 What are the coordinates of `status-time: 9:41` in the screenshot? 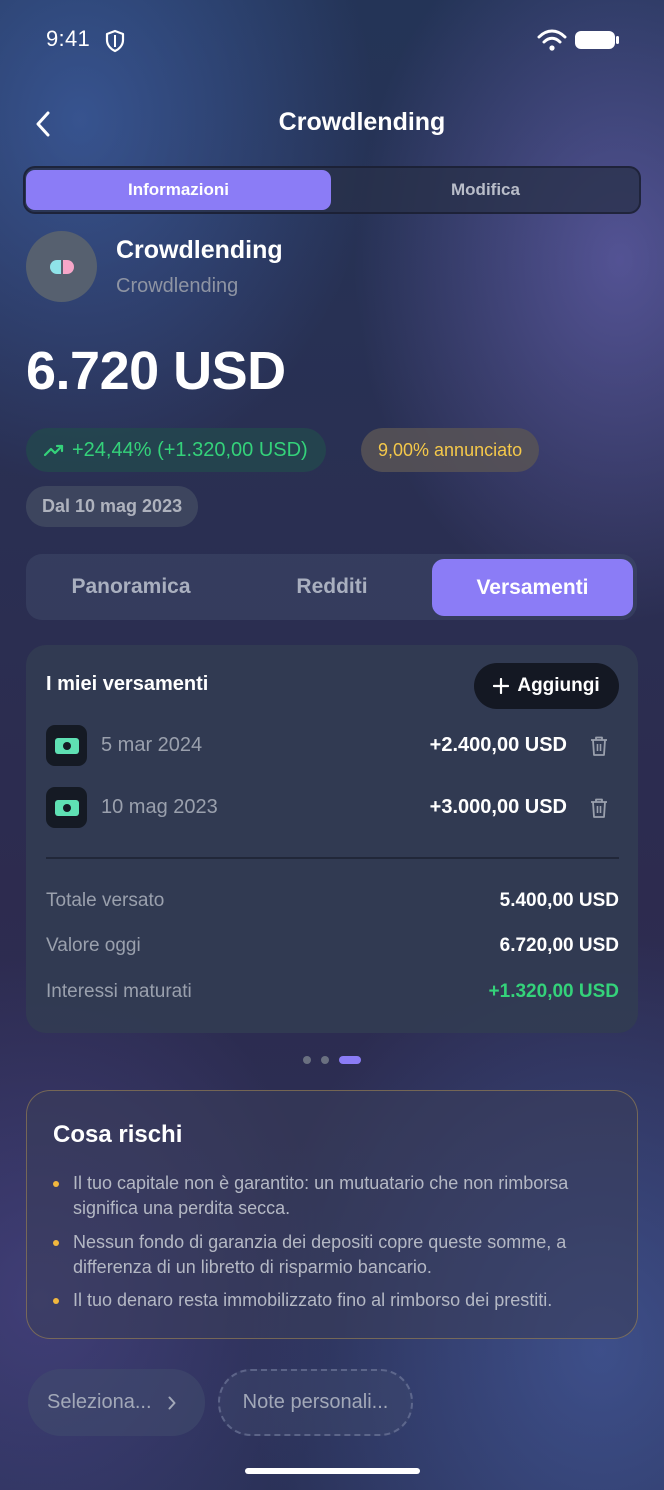 It's located at (68, 38).